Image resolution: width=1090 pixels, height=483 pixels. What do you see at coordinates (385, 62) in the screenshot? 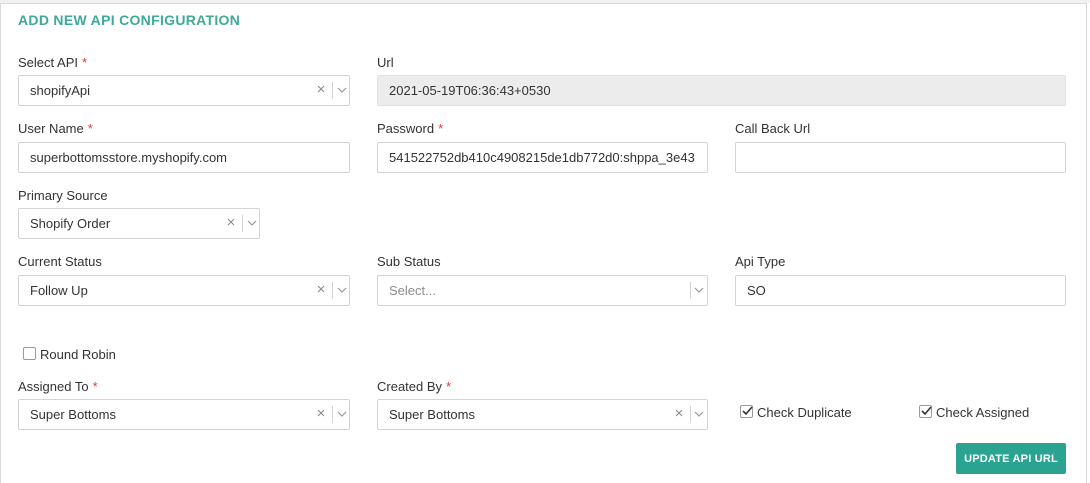
I see `url-label: Url` at bounding box center [385, 62].